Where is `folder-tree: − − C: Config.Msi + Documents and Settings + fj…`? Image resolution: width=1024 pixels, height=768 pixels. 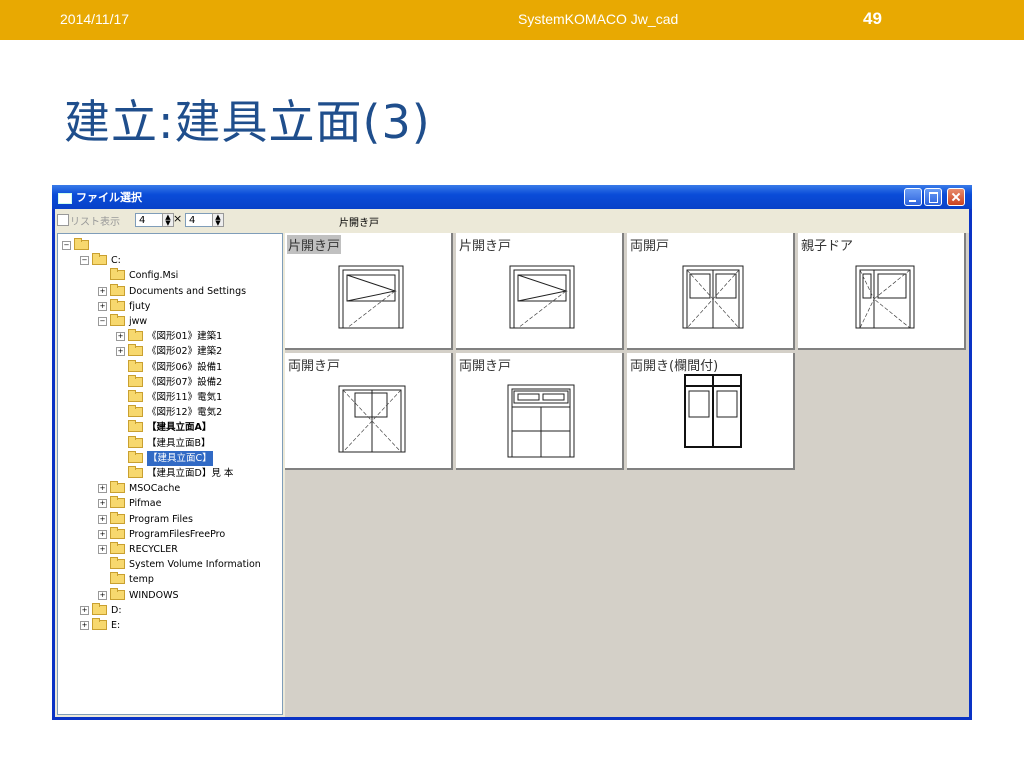 folder-tree: − − C: Config.Msi + Documents and Settings + fj… is located at coordinates (170, 474).